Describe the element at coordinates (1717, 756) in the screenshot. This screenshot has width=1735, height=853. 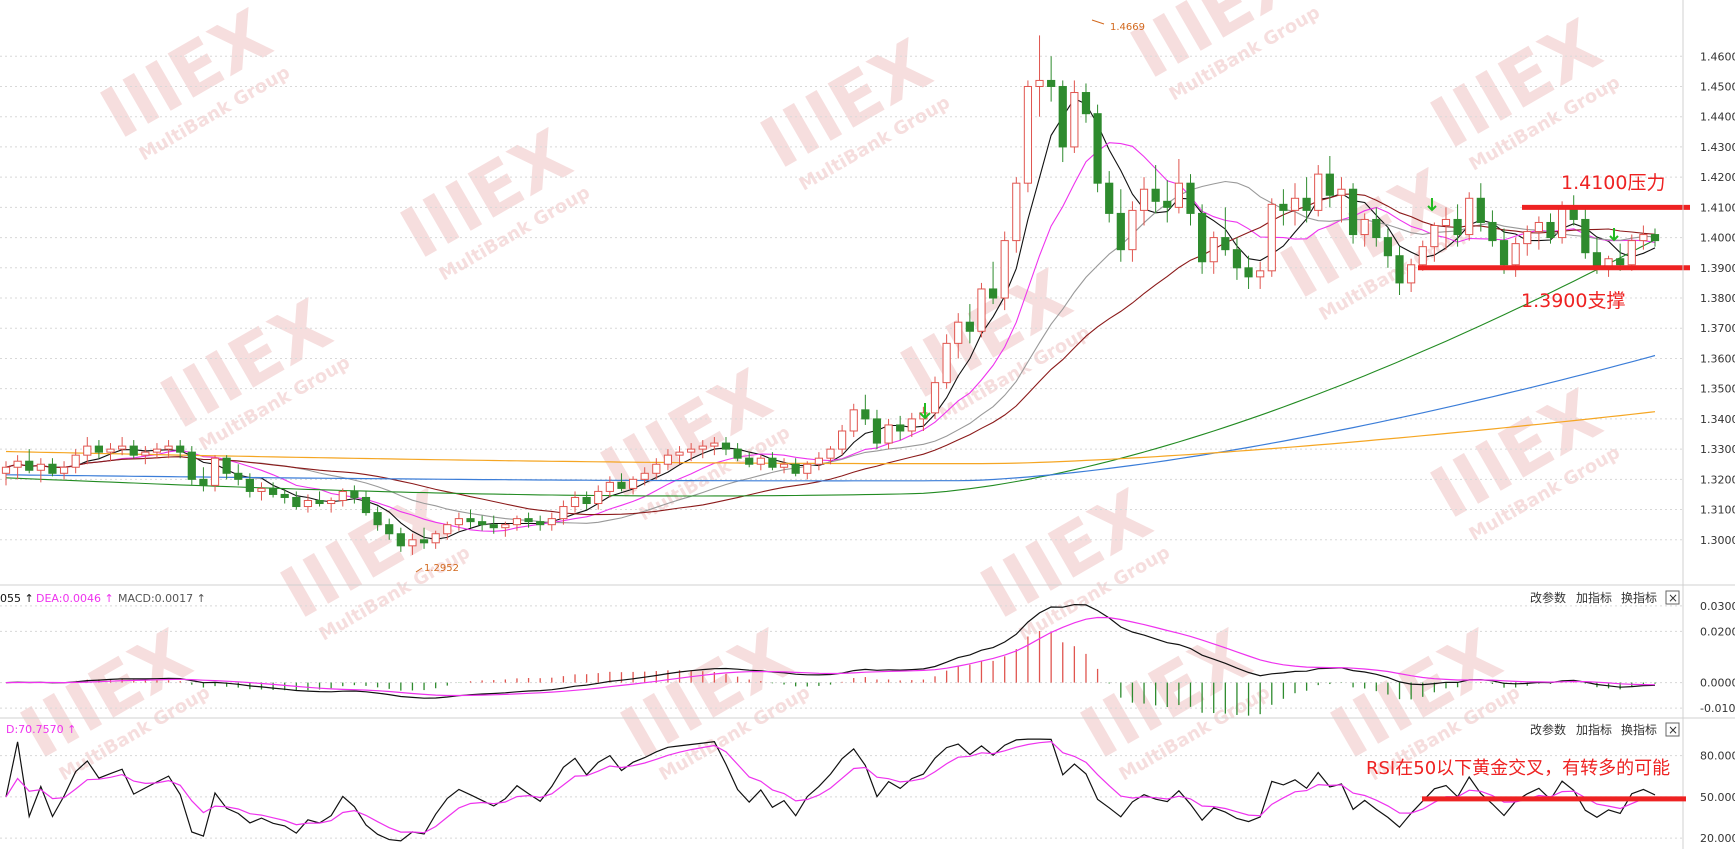
I see `y-tick-label: 80.0000` at that location.